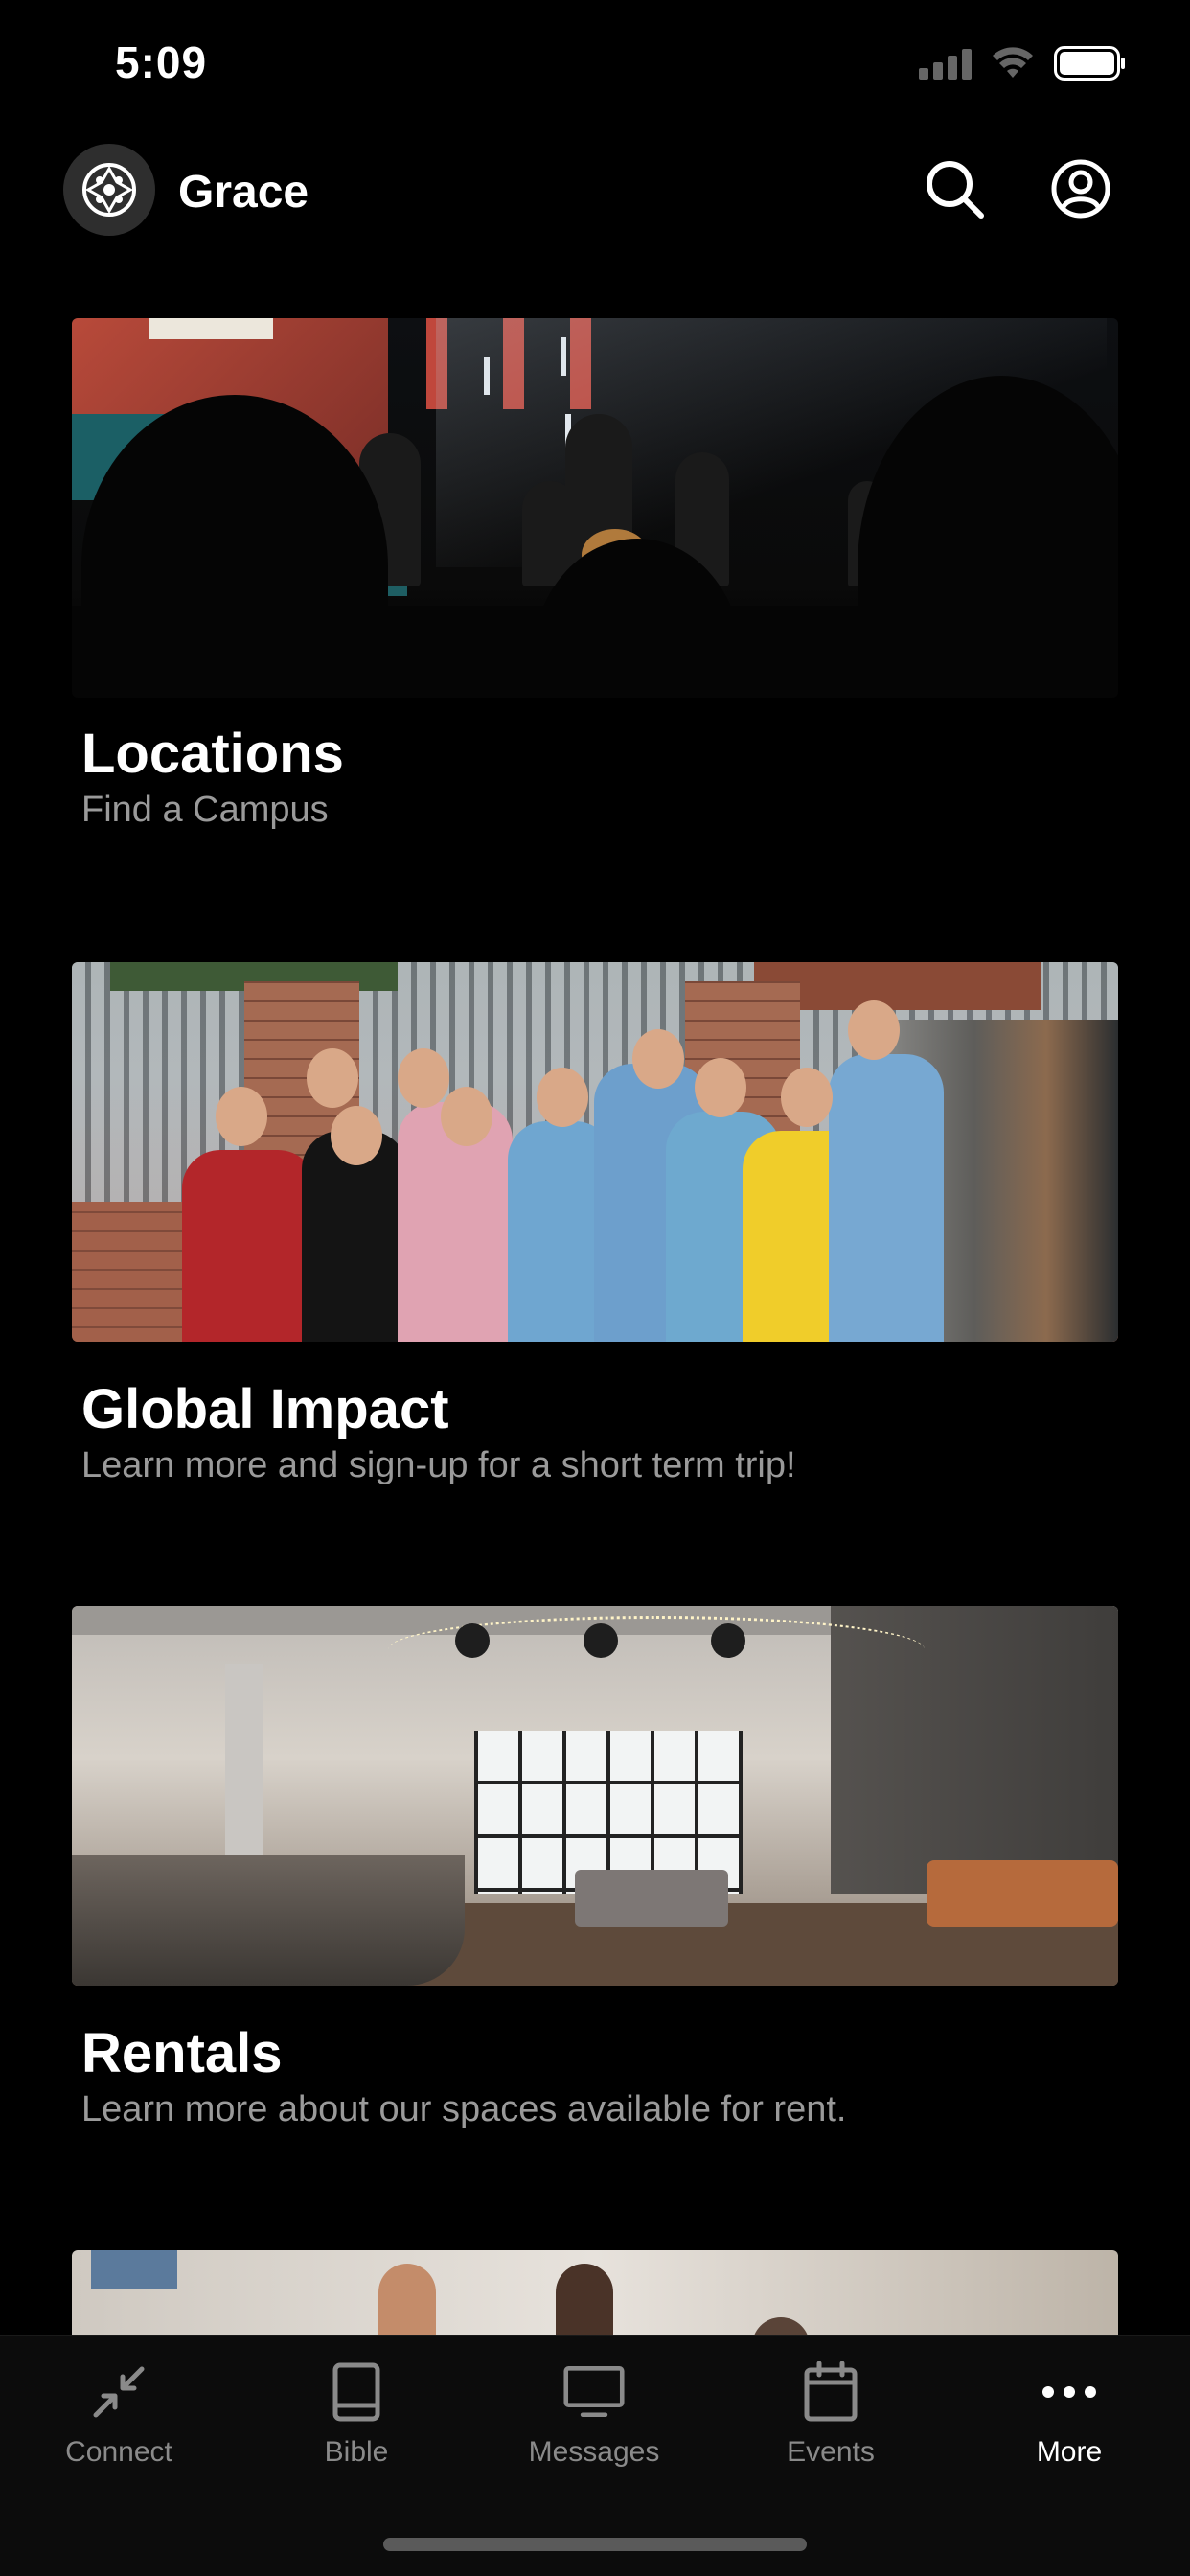 The height and width of the screenshot is (2576, 1190). What do you see at coordinates (594, 2392) in the screenshot?
I see `monitor-icon` at bounding box center [594, 2392].